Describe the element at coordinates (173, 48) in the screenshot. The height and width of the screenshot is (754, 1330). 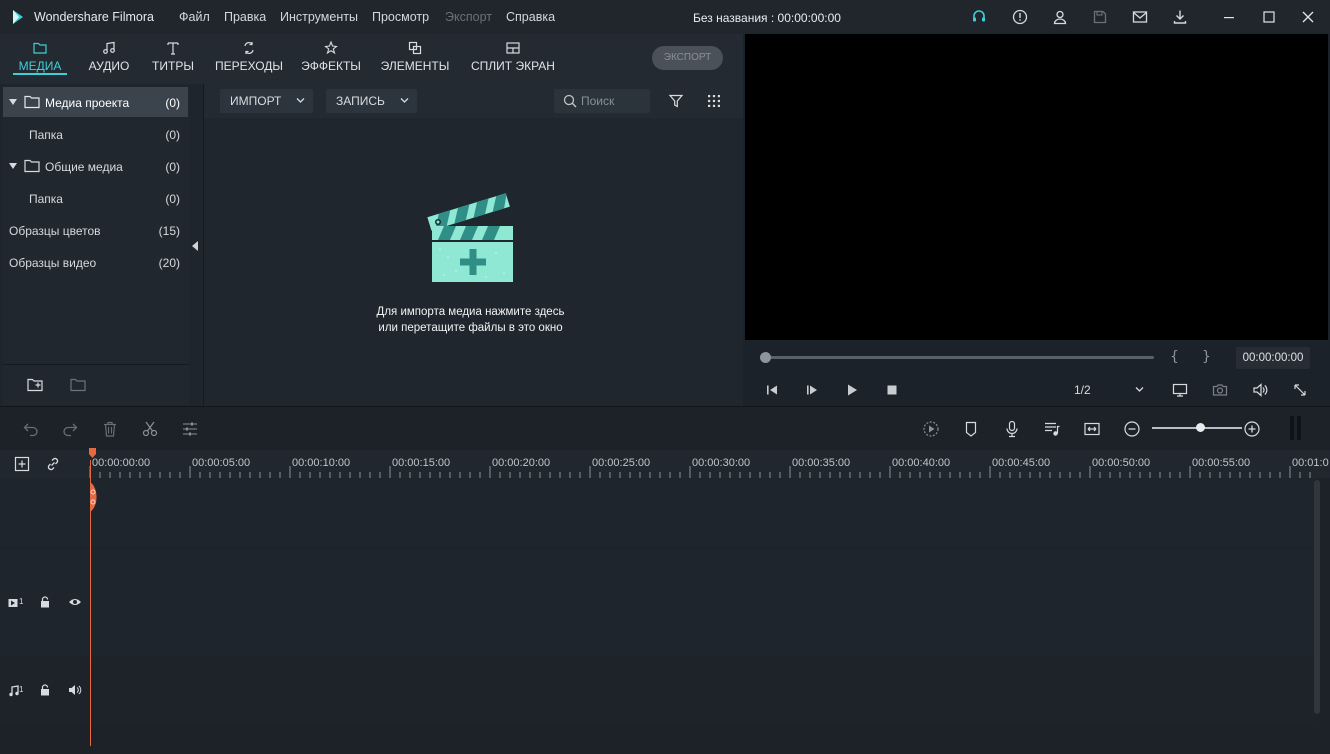
I see `text-icon` at that location.